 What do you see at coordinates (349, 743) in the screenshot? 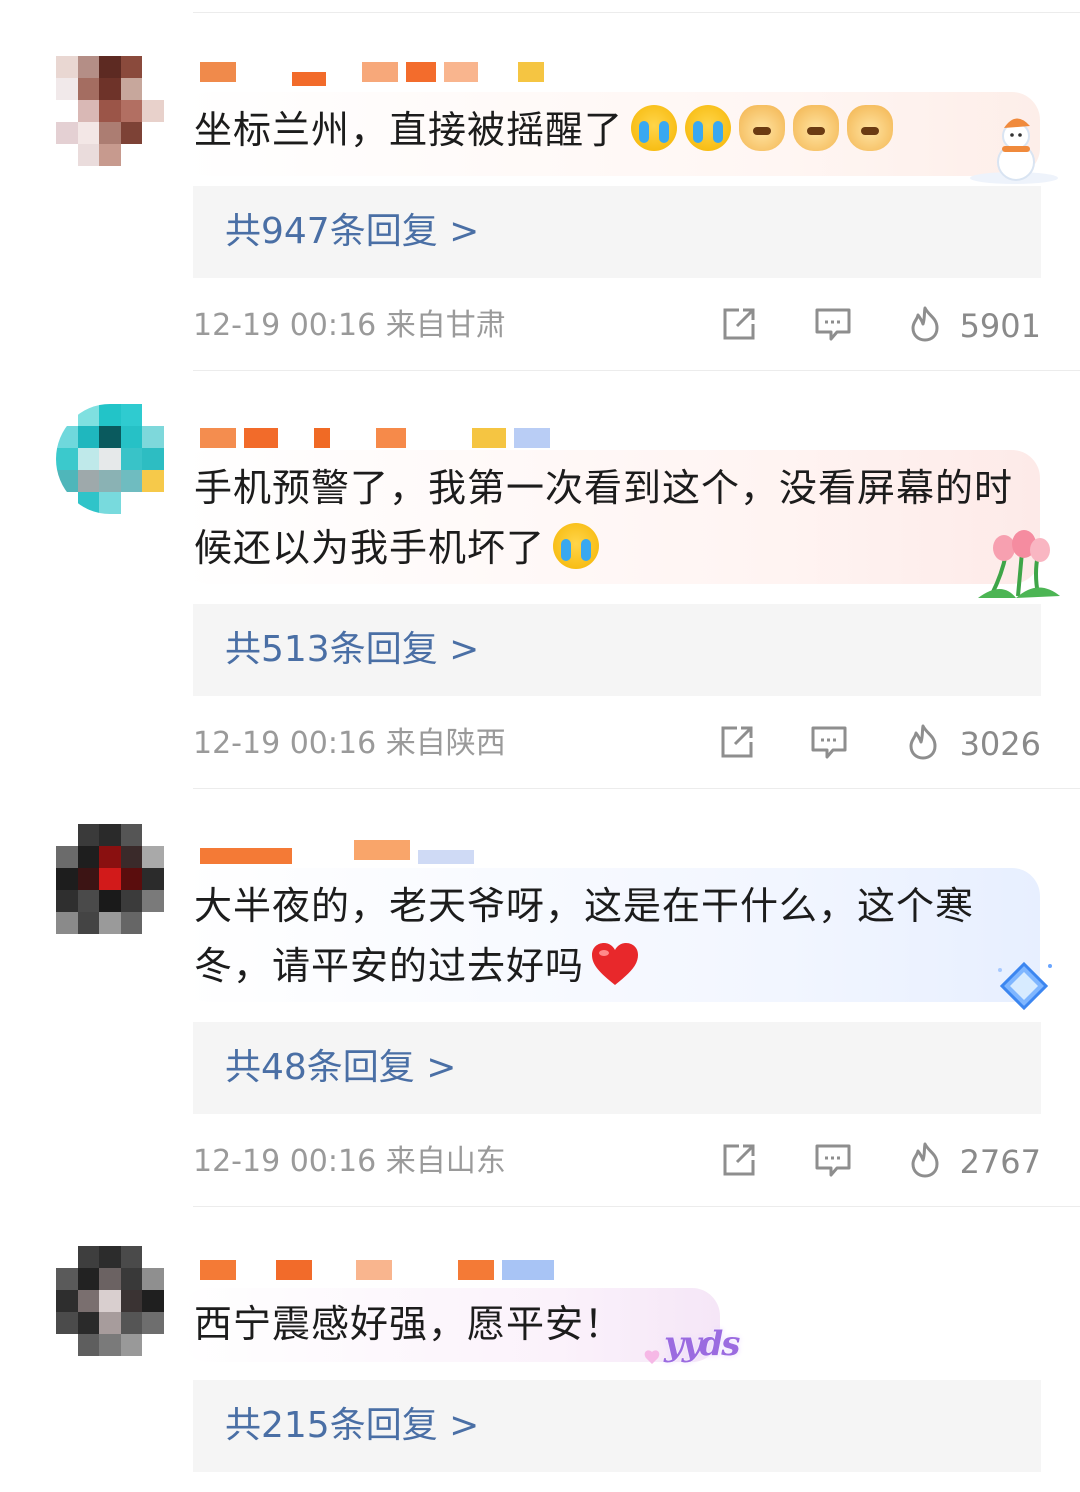
I see `timestamp: 12-19 00:16 来自陕西` at bounding box center [349, 743].